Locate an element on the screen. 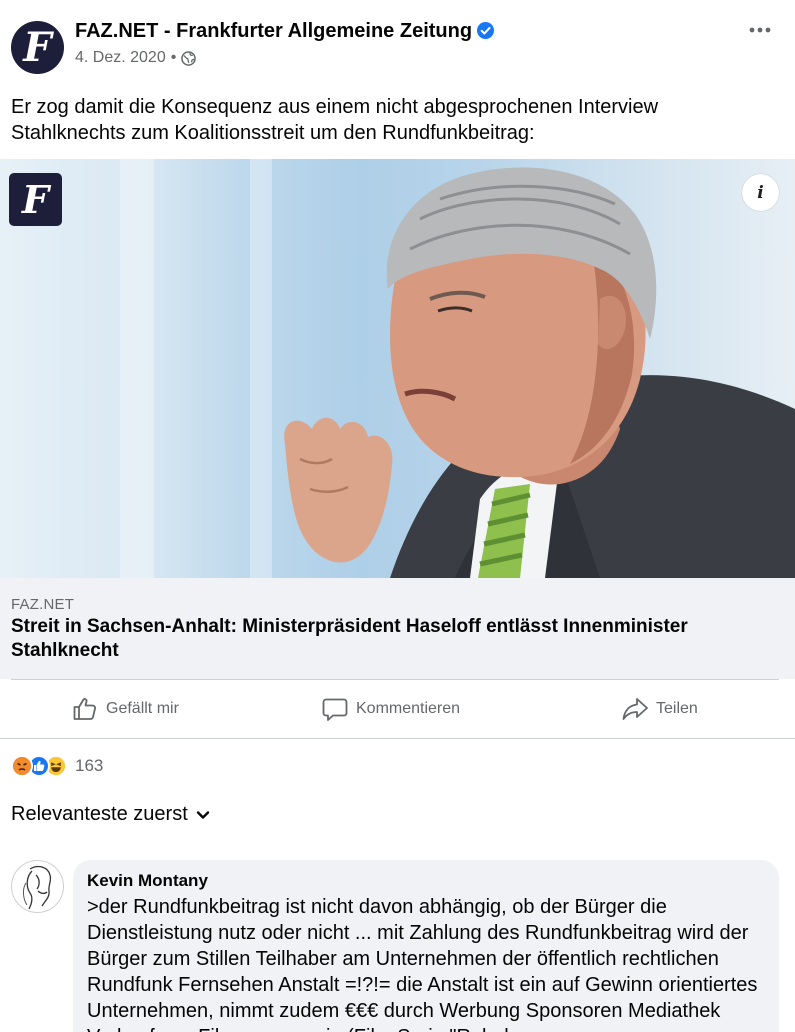 Image resolution: width=795 pixels, height=1032 pixels. commenter-avatar is located at coordinates (37, 886).